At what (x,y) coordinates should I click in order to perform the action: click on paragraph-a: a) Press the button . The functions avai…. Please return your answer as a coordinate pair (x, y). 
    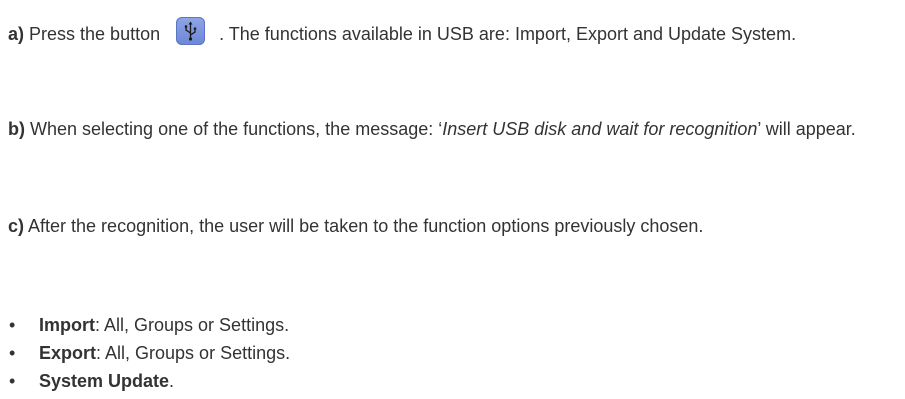
    Looking at the image, I should click on (451, 33).